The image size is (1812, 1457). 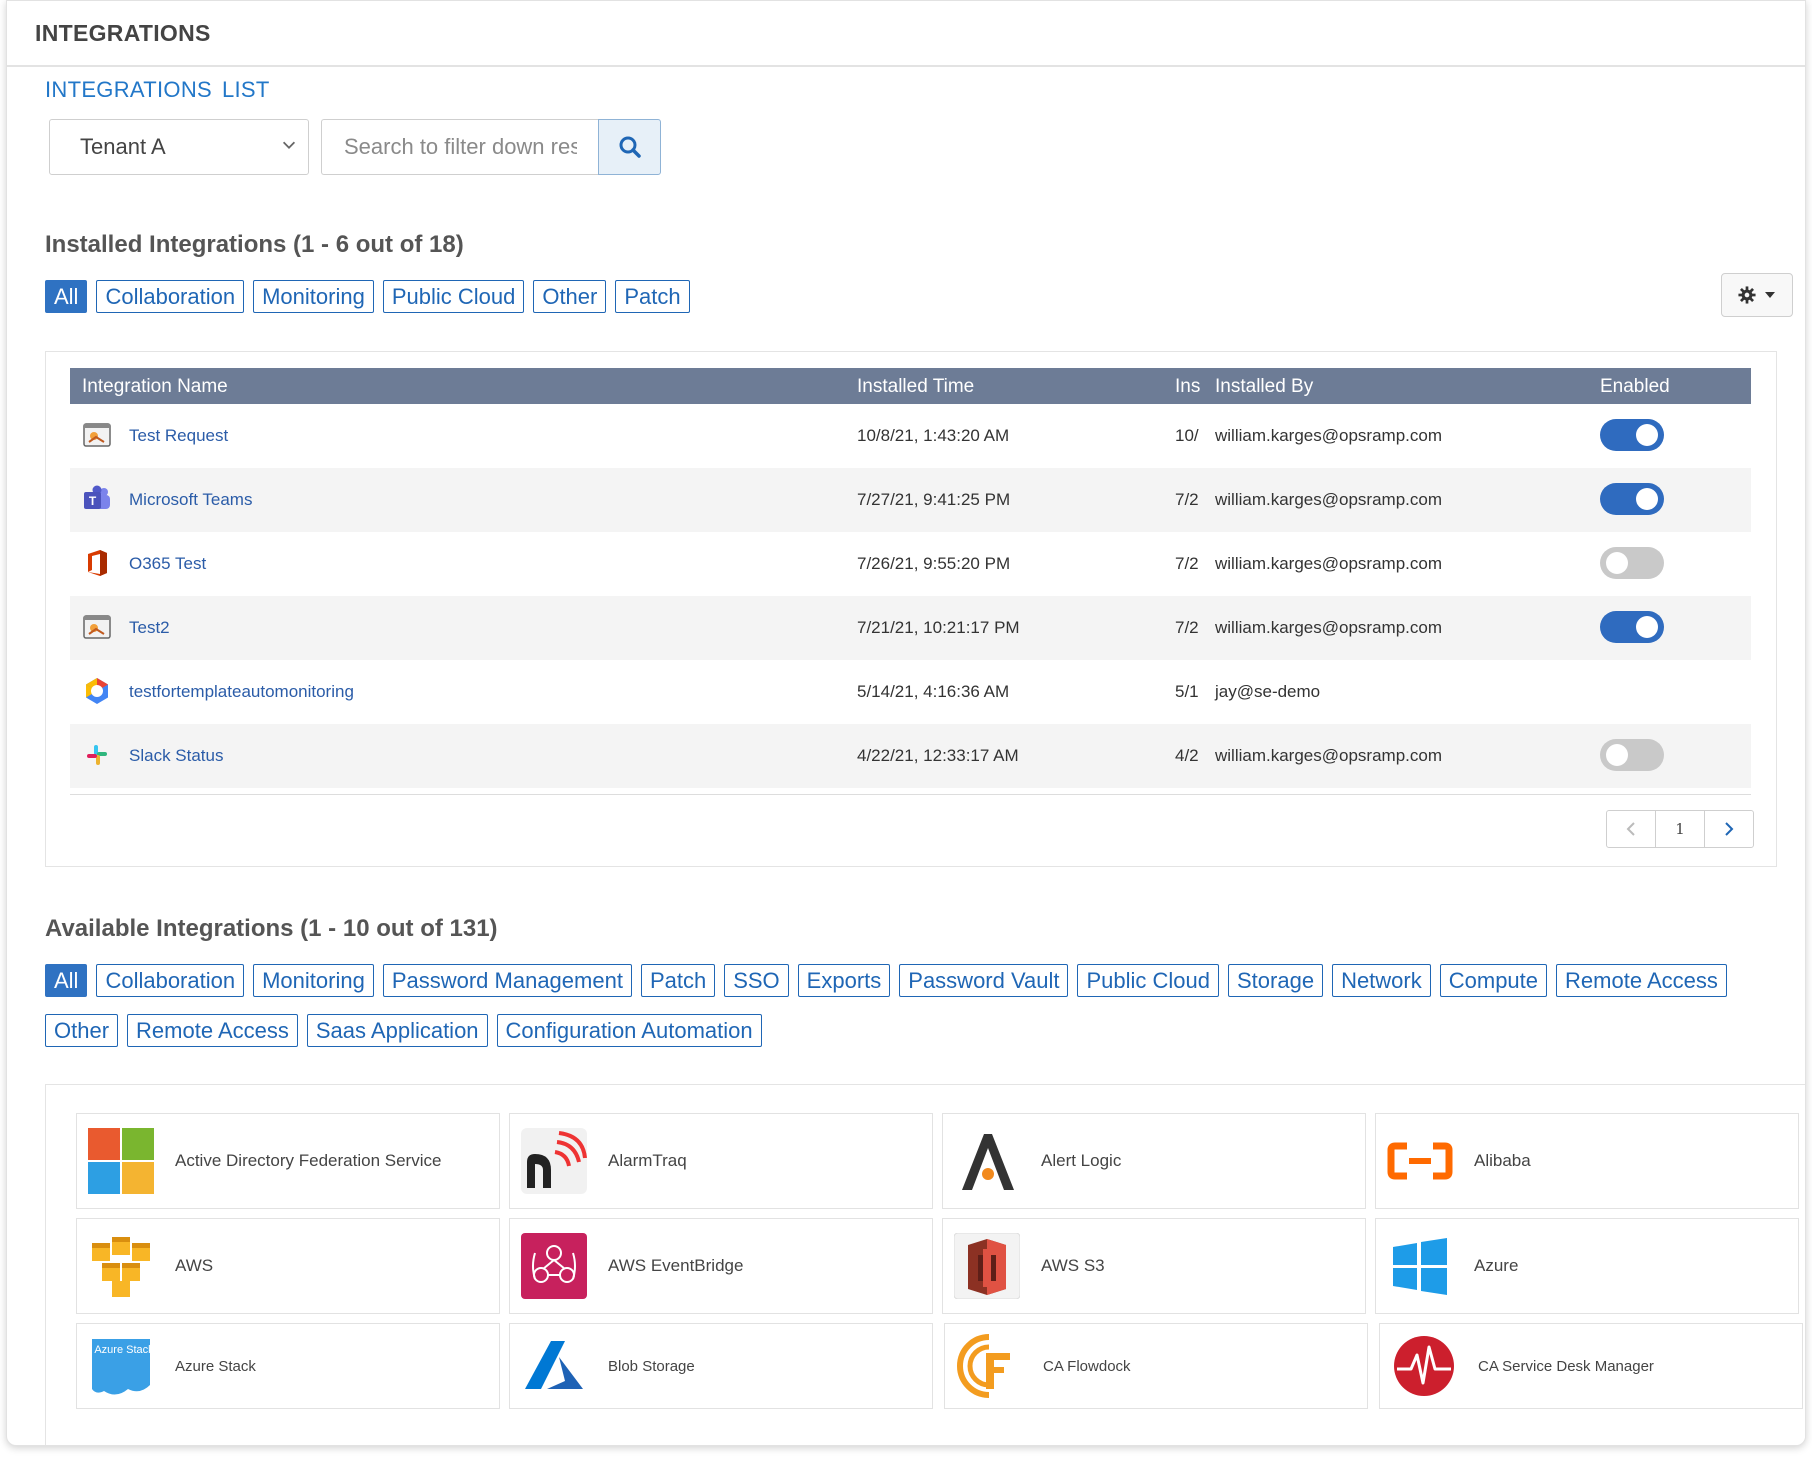 What do you see at coordinates (1635, 387) in the screenshot?
I see `col-enabled: Enabled` at bounding box center [1635, 387].